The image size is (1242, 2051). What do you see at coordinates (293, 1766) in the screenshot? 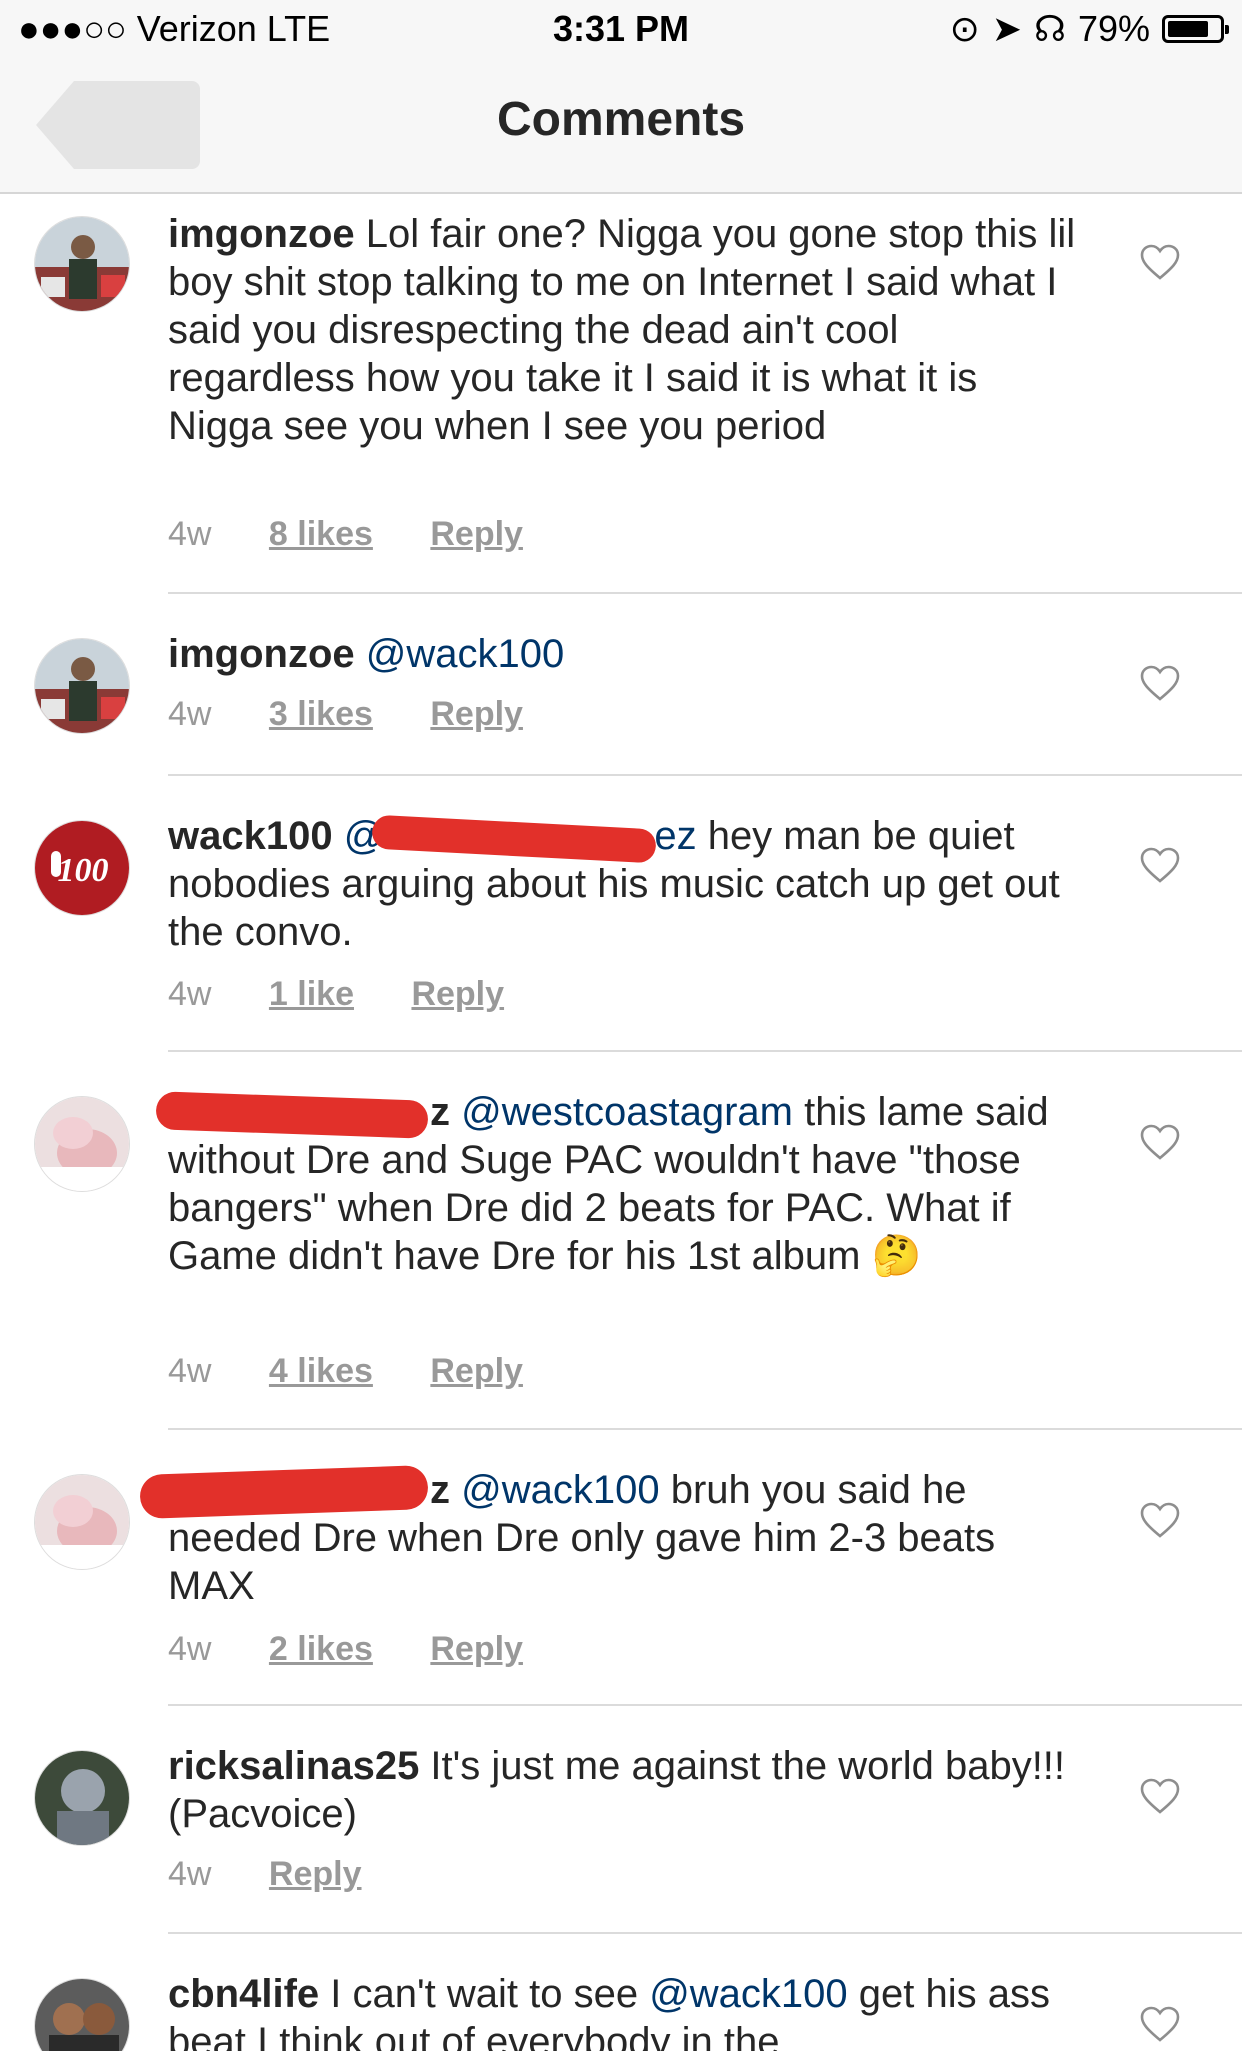
I see `comment-username: ricksalinas25` at bounding box center [293, 1766].